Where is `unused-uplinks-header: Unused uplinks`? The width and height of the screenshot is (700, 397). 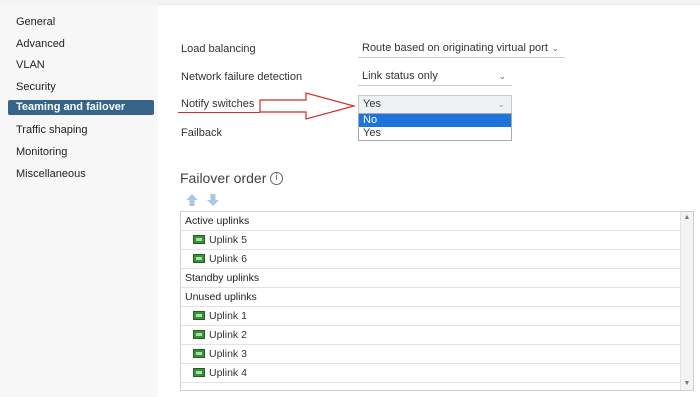
unused-uplinks-header: Unused uplinks is located at coordinates (431, 297).